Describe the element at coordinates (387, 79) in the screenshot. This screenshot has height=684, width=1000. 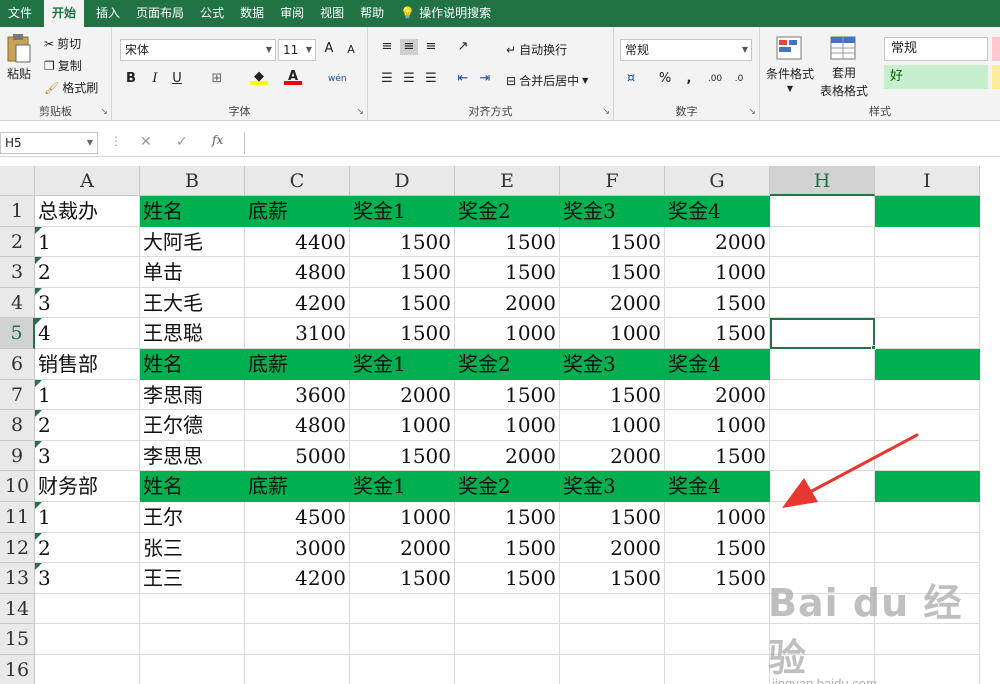
I see `align-left-icon: ☰` at that location.